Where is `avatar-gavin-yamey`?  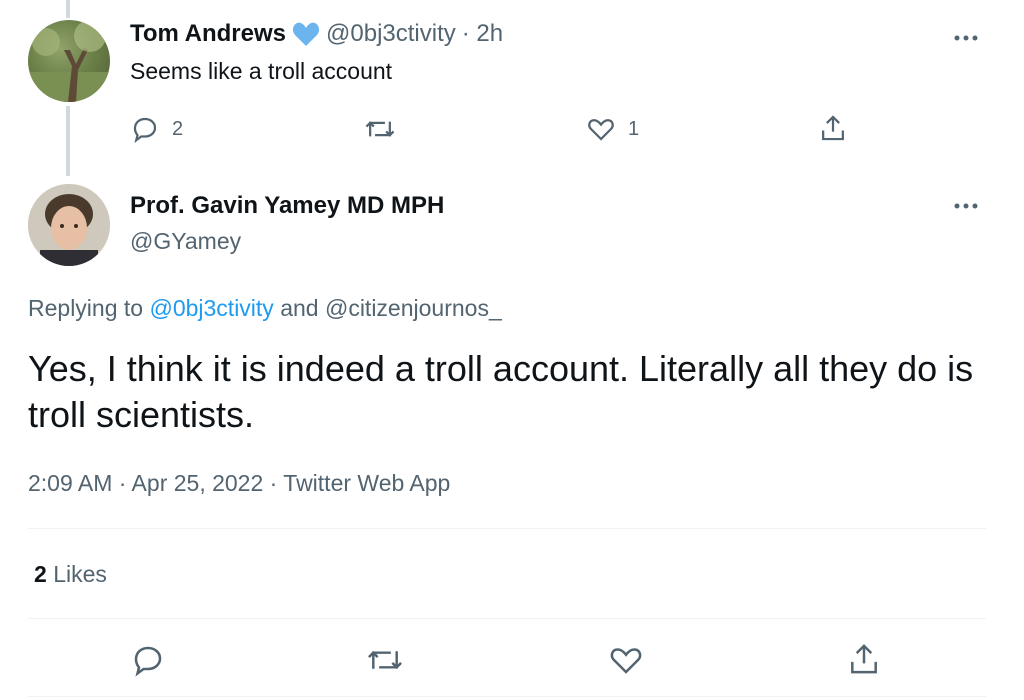 avatar-gavin-yamey is located at coordinates (69, 225).